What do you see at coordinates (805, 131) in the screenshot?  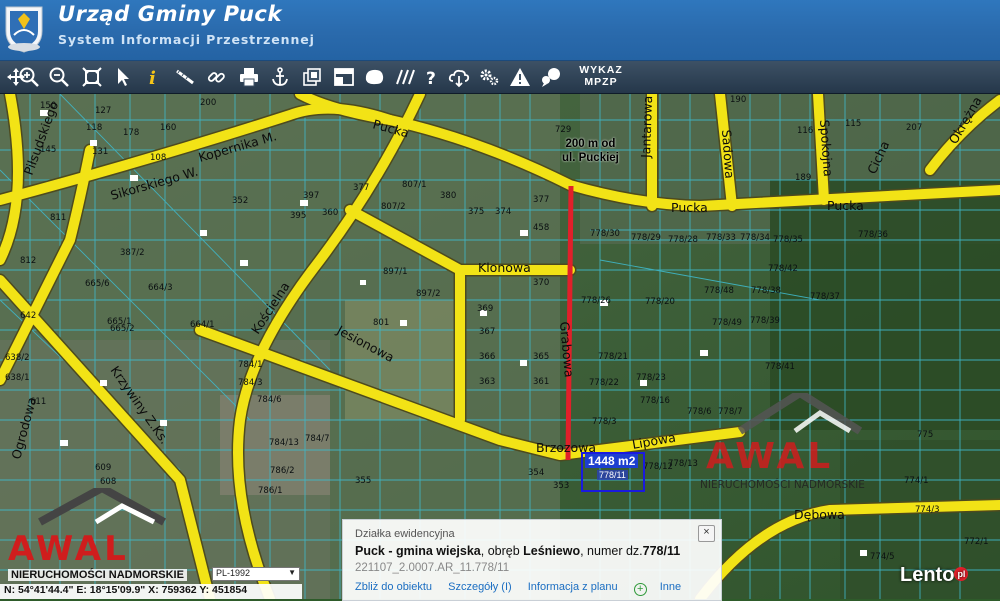 I see `svg-text: 116` at bounding box center [805, 131].